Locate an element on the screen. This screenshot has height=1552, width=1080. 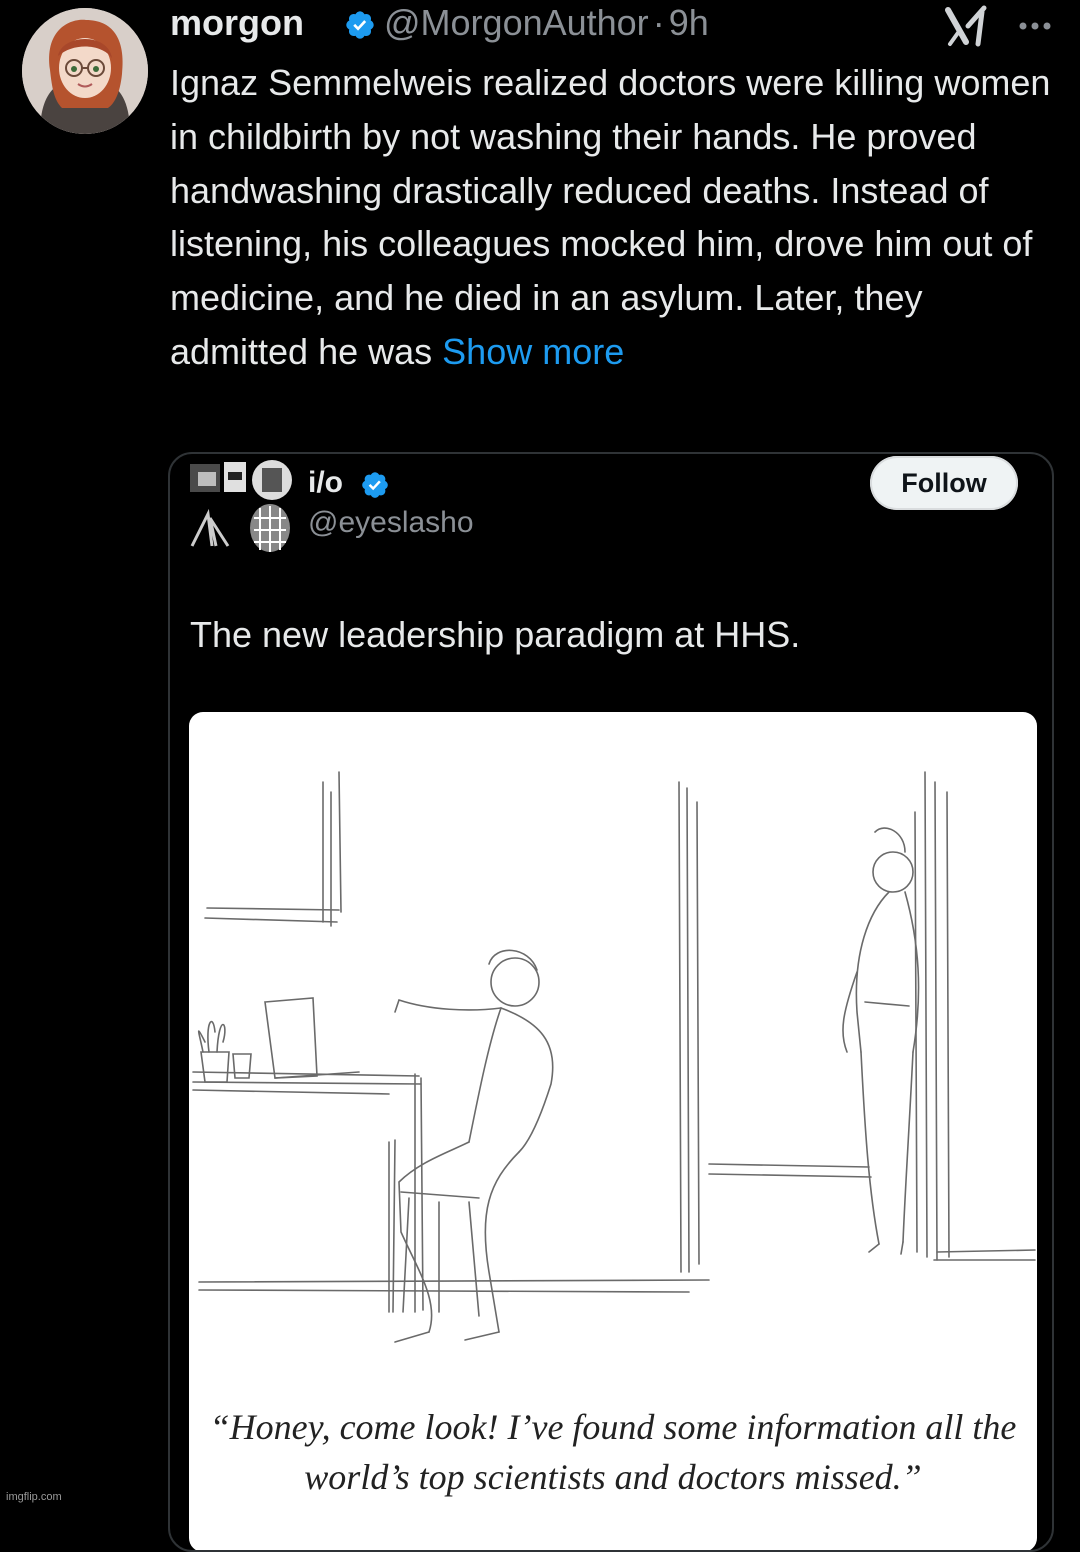
author-name: morgon is located at coordinates (237, 23).